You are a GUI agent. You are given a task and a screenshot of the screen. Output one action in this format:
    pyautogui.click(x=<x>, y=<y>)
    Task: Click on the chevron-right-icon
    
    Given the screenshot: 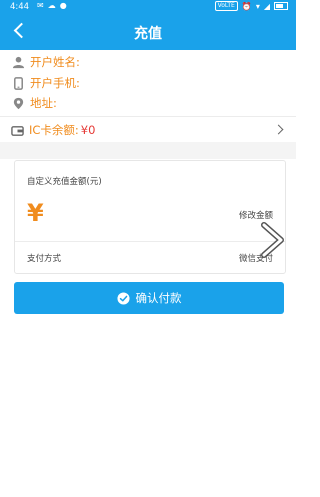 What is the action you would take?
    pyautogui.click(x=278, y=129)
    